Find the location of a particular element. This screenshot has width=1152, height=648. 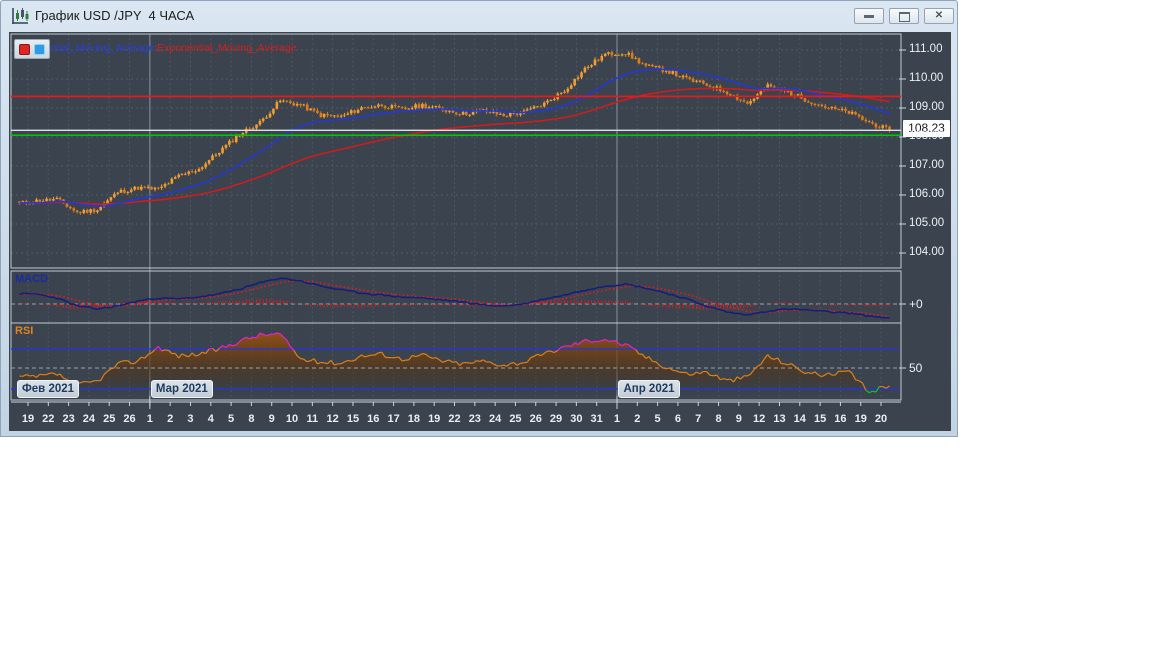

price-axis-label: 109.00 is located at coordinates (927, 107).